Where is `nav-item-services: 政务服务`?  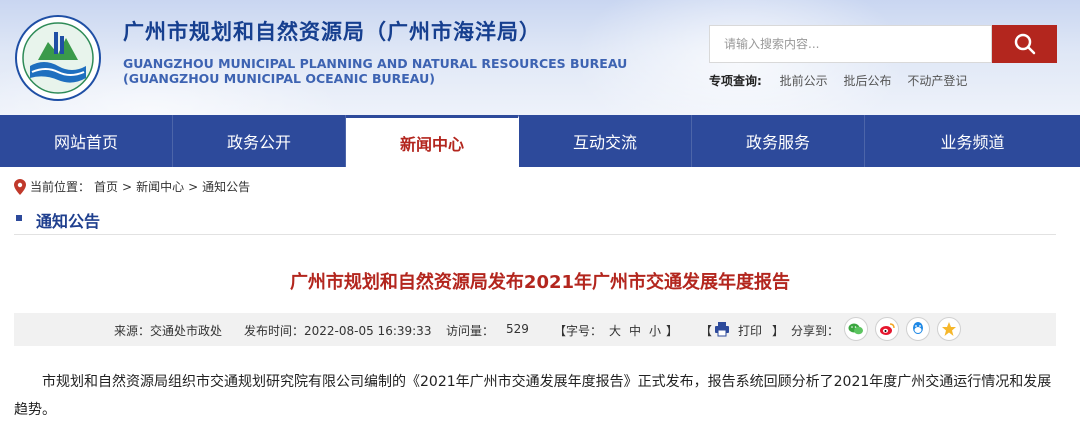 nav-item-services: 政务服务 is located at coordinates (778, 141).